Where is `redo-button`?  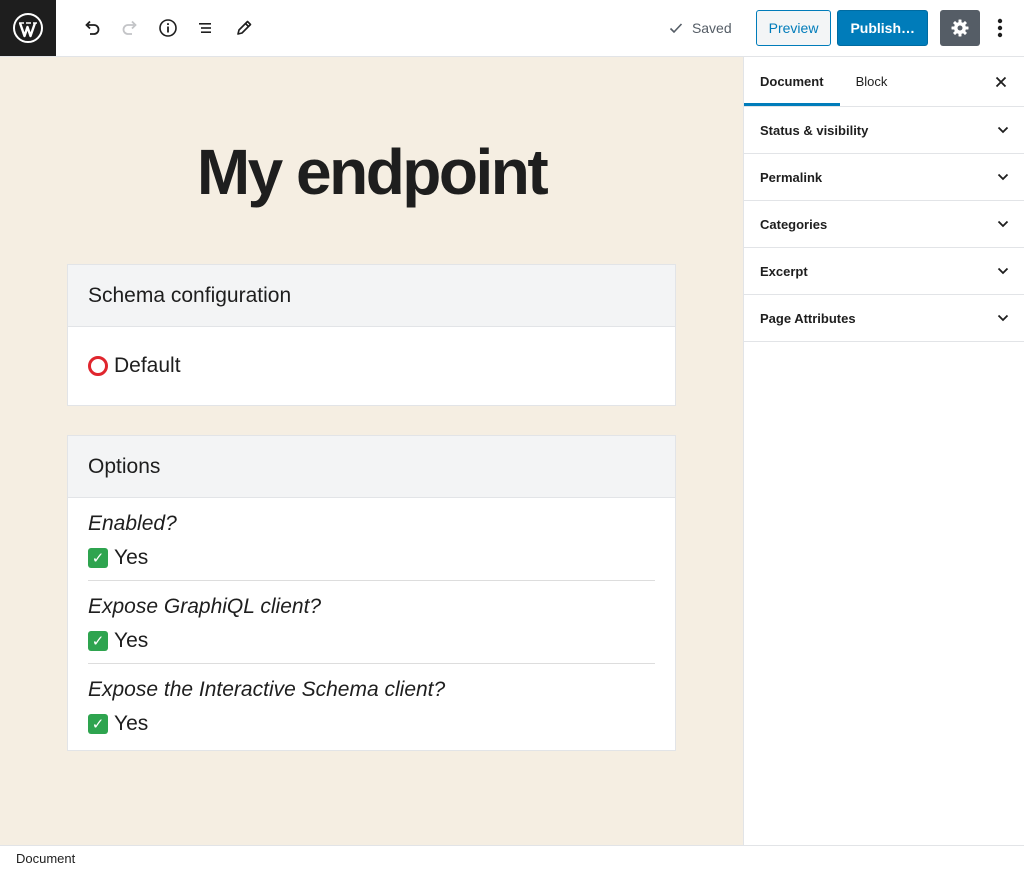
redo-button is located at coordinates (130, 28).